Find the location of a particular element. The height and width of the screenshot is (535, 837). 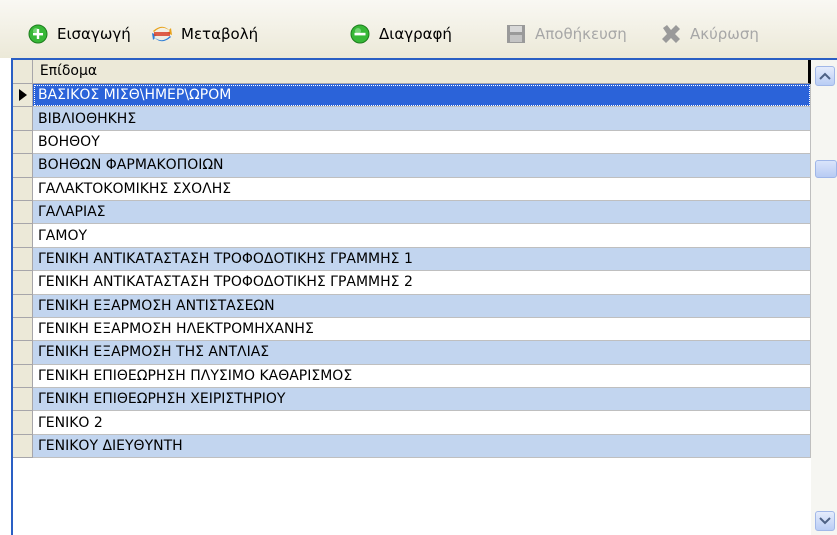

save-button: Αποθήκευση is located at coordinates (566, 34).